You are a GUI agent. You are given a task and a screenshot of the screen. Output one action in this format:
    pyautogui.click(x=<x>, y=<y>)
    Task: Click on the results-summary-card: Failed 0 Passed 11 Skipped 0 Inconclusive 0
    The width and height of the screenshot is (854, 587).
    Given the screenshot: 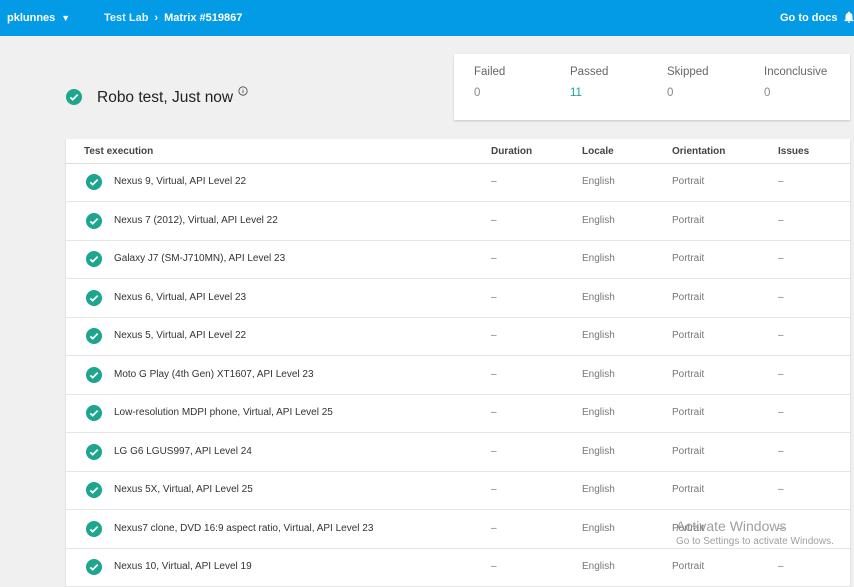 What is the action you would take?
    pyautogui.click(x=652, y=87)
    